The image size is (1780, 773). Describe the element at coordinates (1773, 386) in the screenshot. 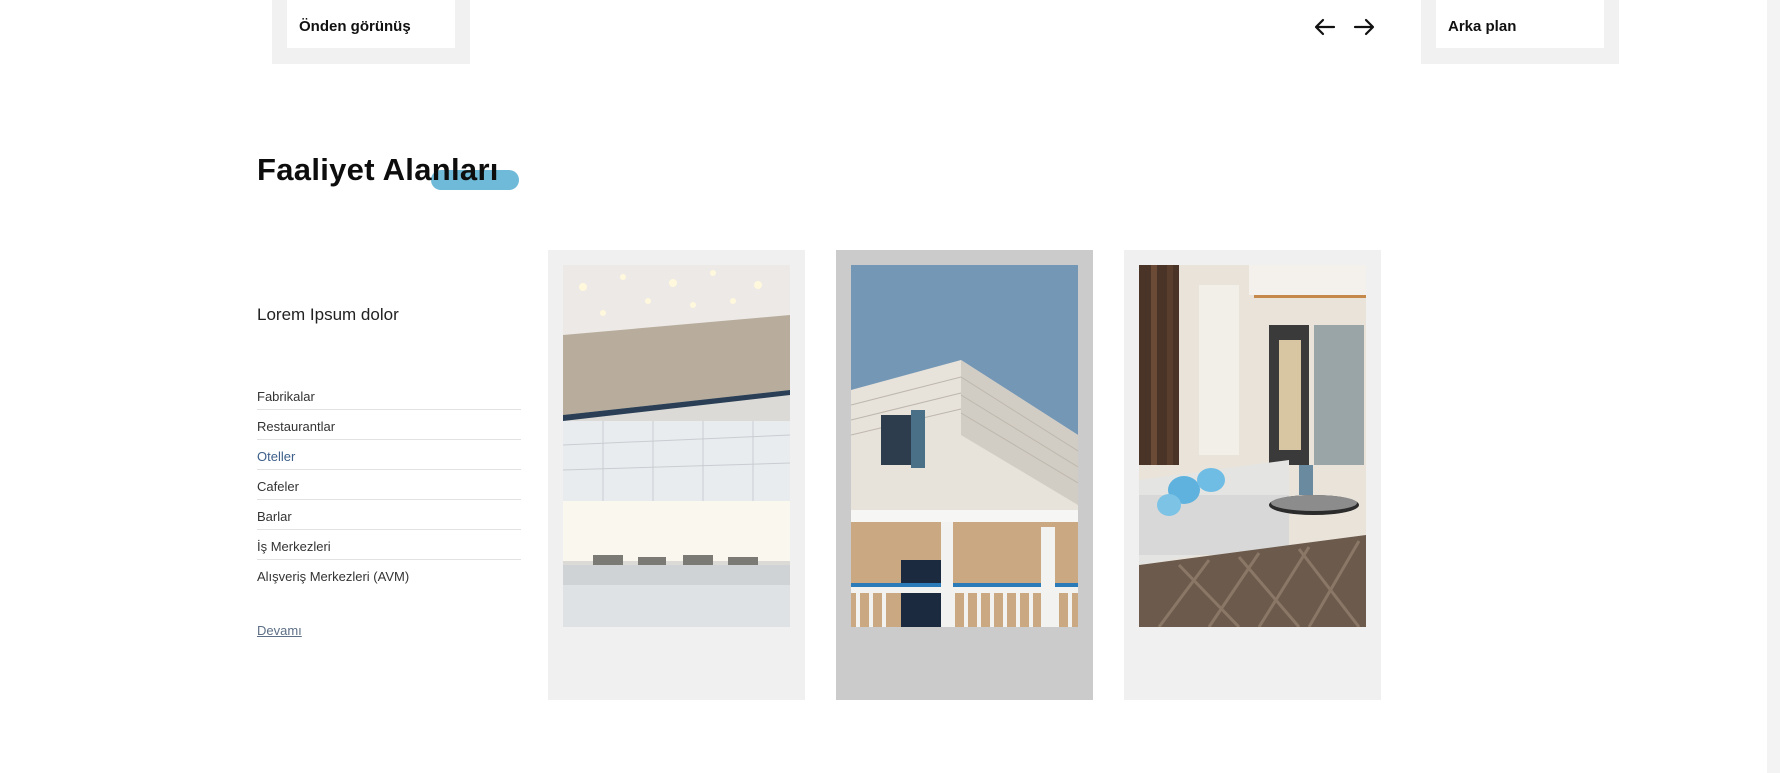

I see `page-scrollbar-gutter` at that location.